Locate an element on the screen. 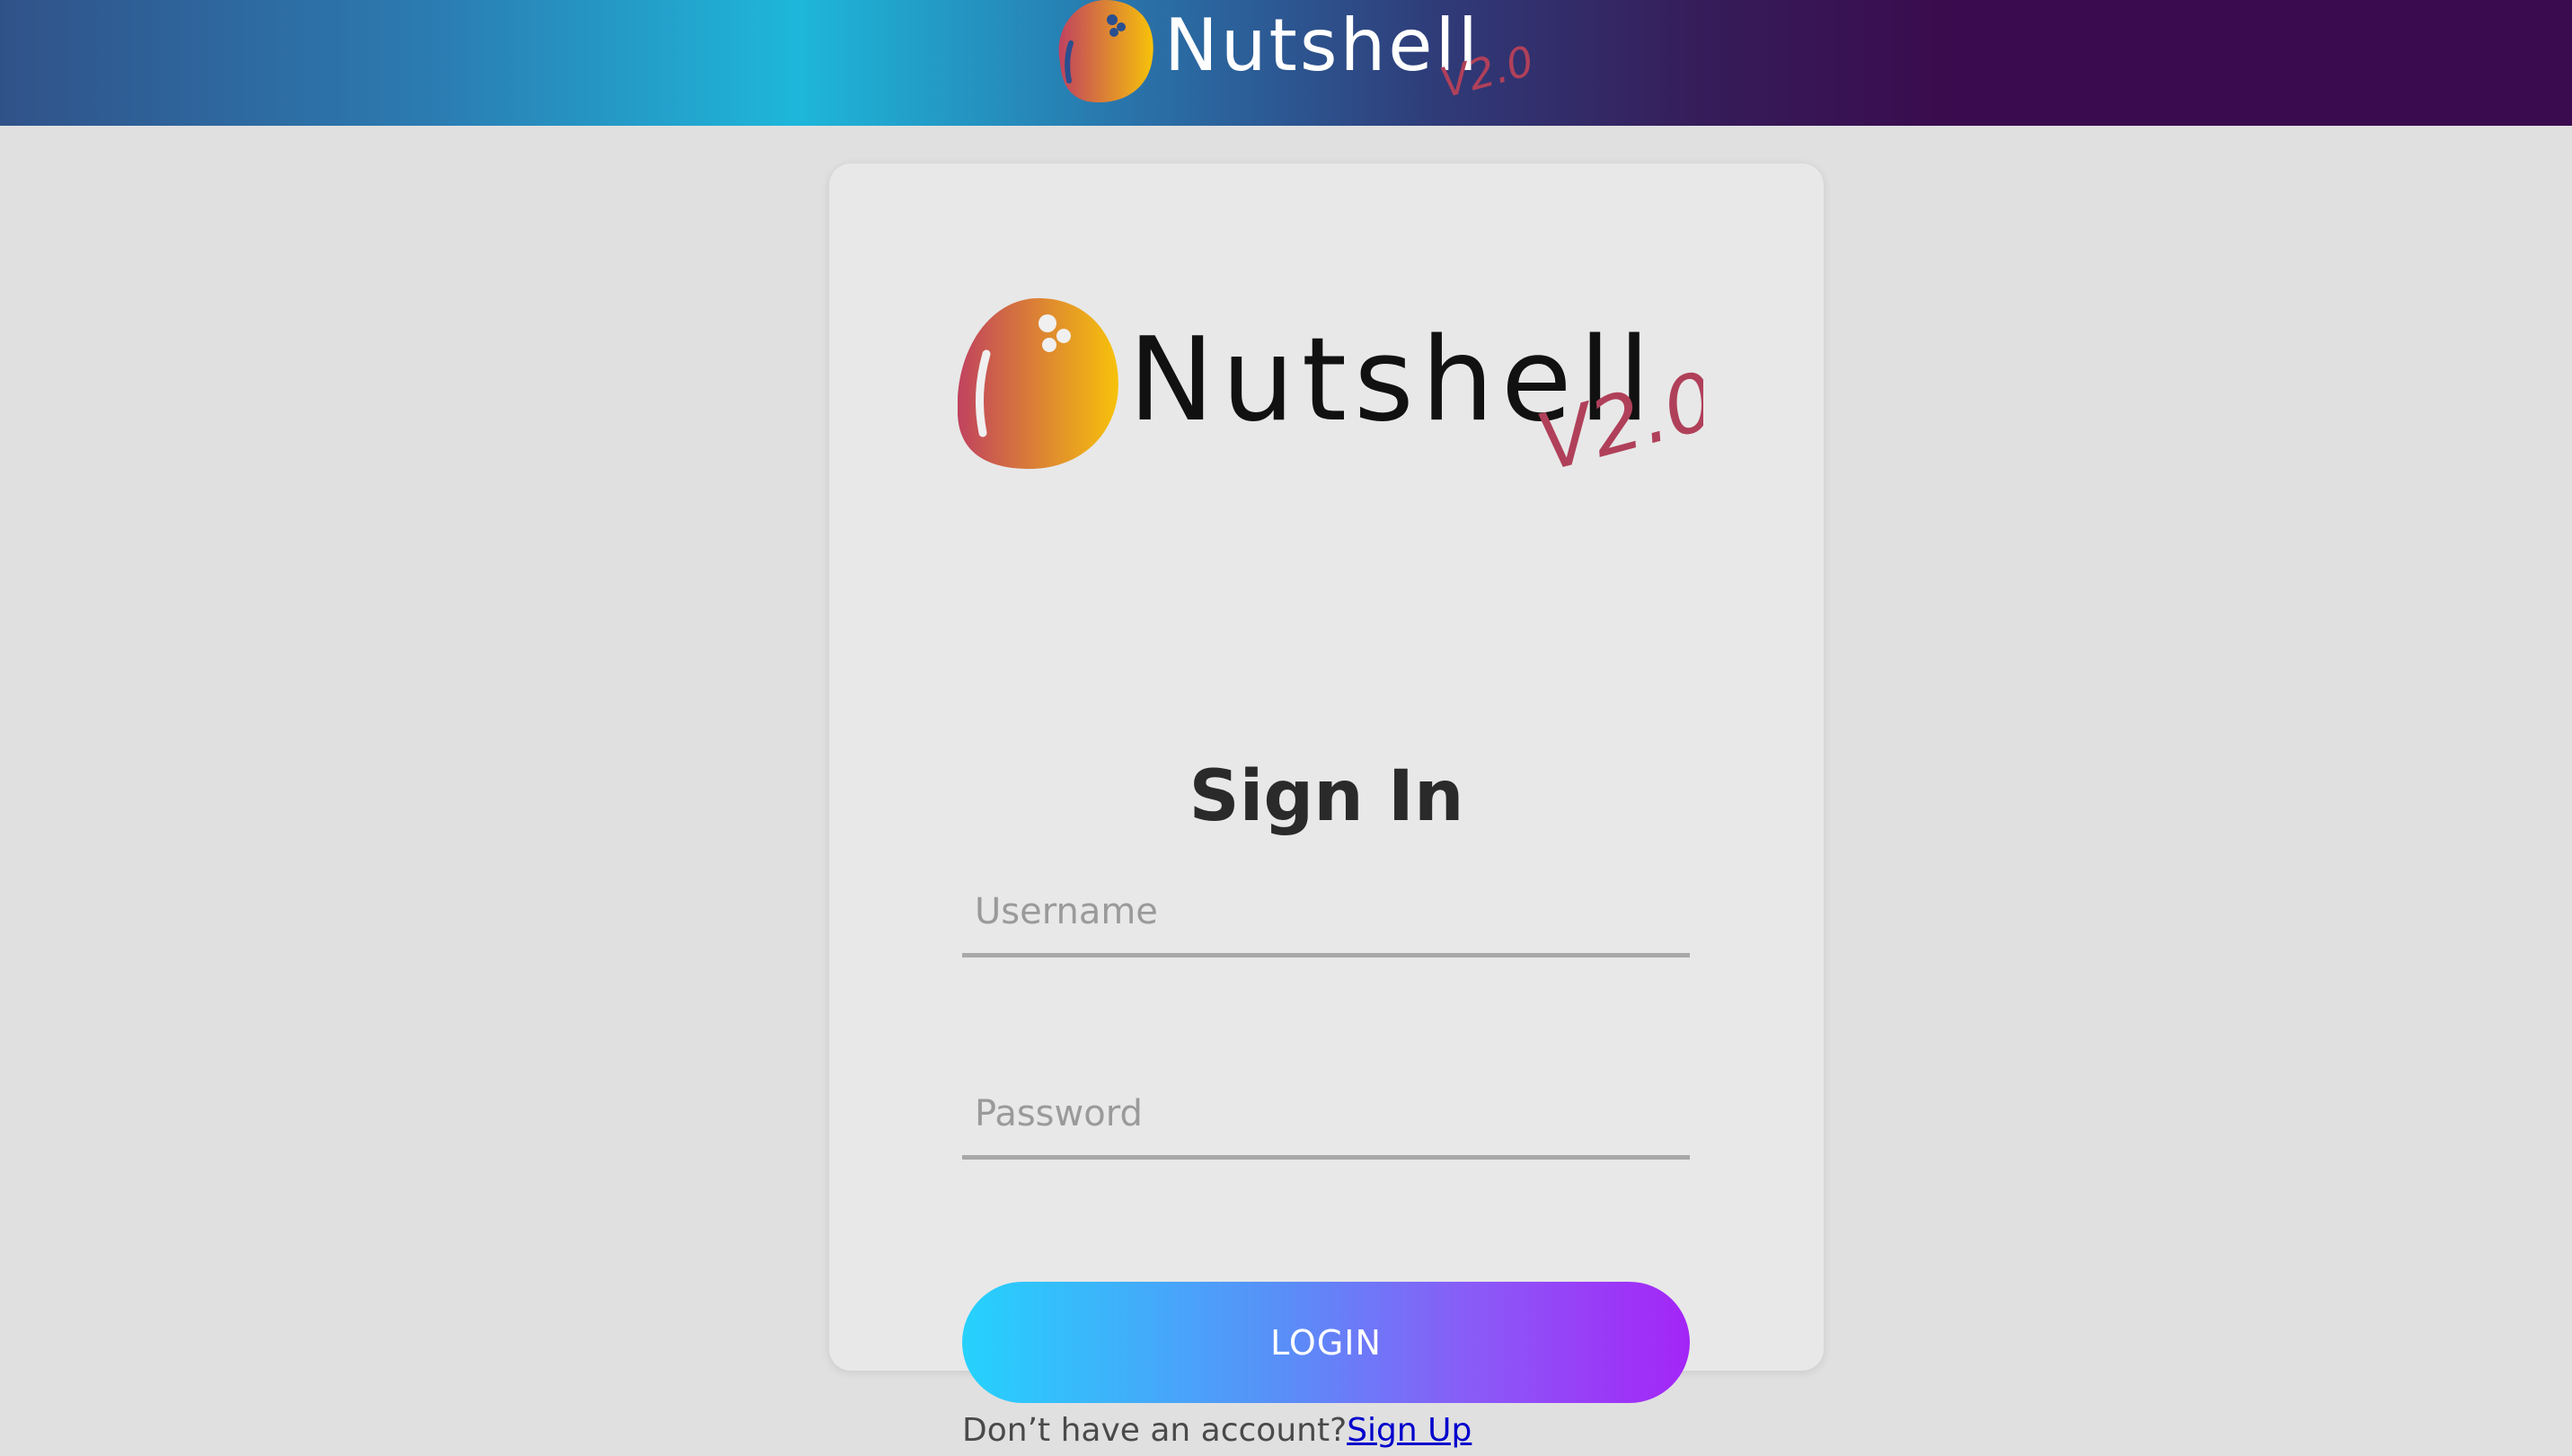  top-header-bar: Nutshell V2.0 is located at coordinates (1286, 63).